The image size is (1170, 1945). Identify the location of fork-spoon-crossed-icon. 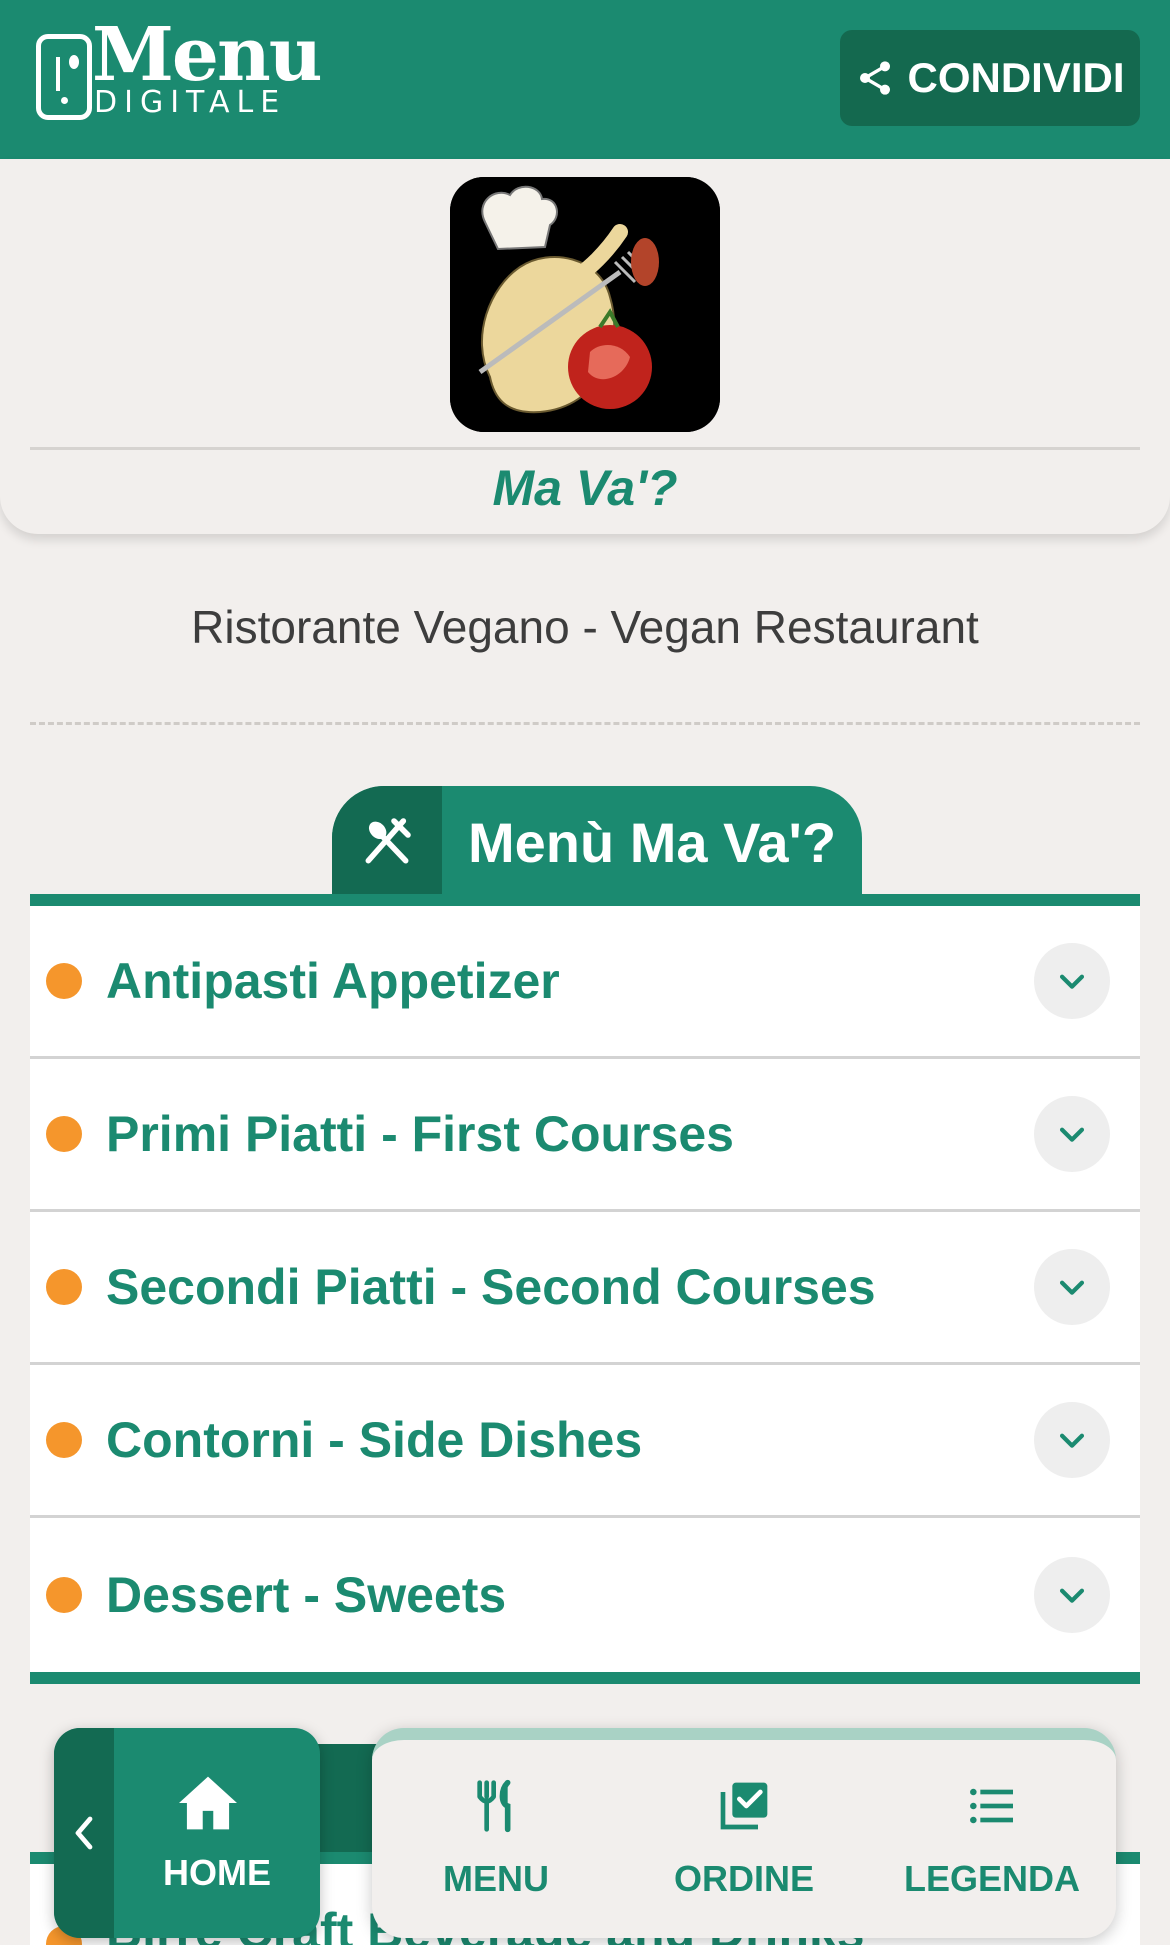
(387, 842).